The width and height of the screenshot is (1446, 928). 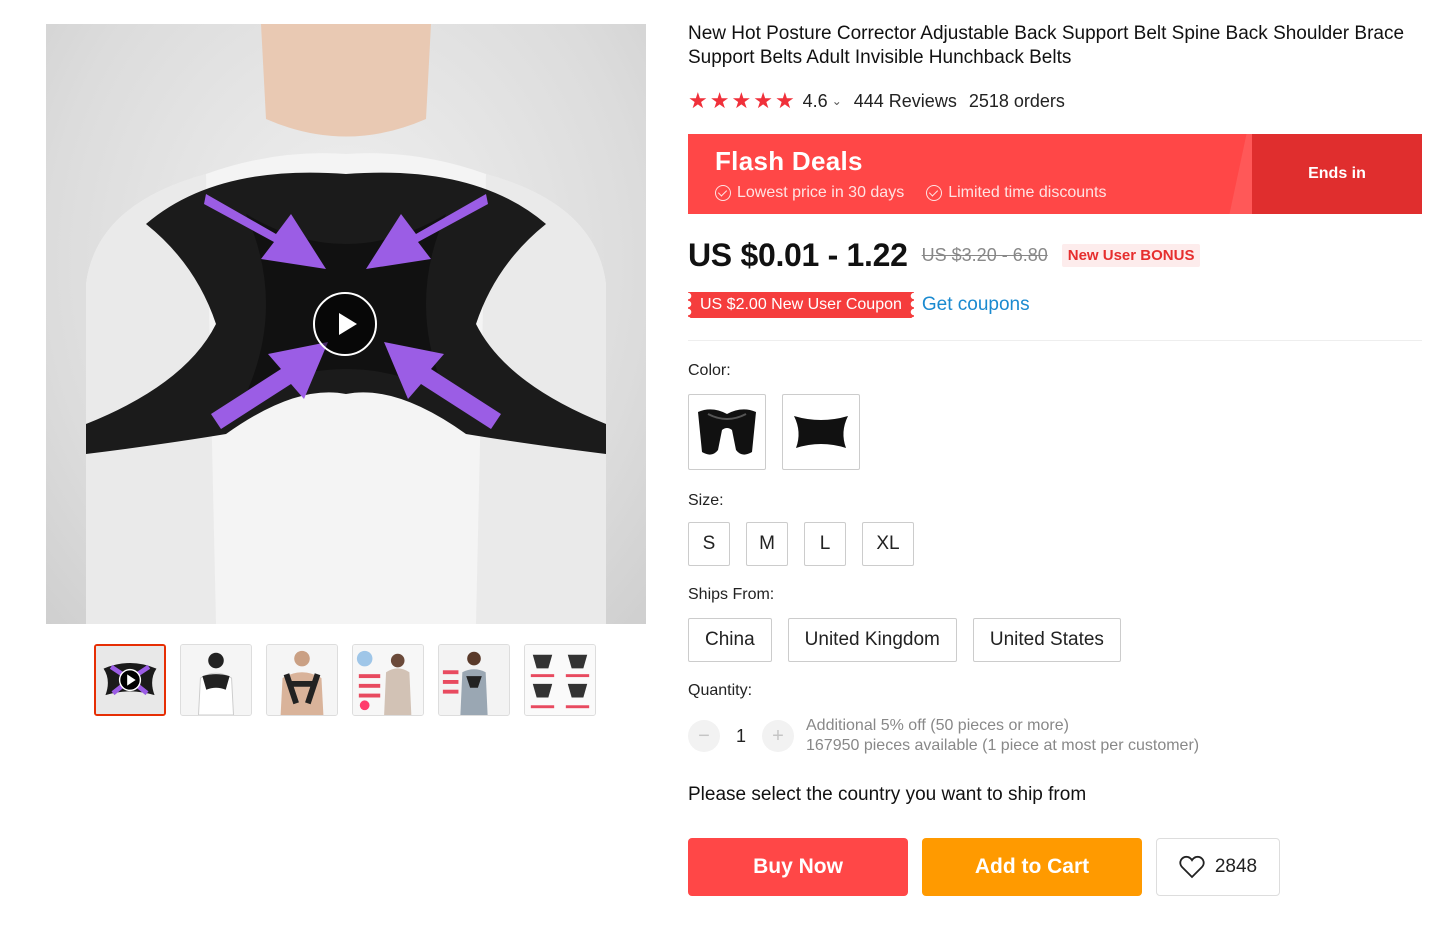 What do you see at coordinates (905, 101) in the screenshot?
I see `reviews-link: 444 Reviews` at bounding box center [905, 101].